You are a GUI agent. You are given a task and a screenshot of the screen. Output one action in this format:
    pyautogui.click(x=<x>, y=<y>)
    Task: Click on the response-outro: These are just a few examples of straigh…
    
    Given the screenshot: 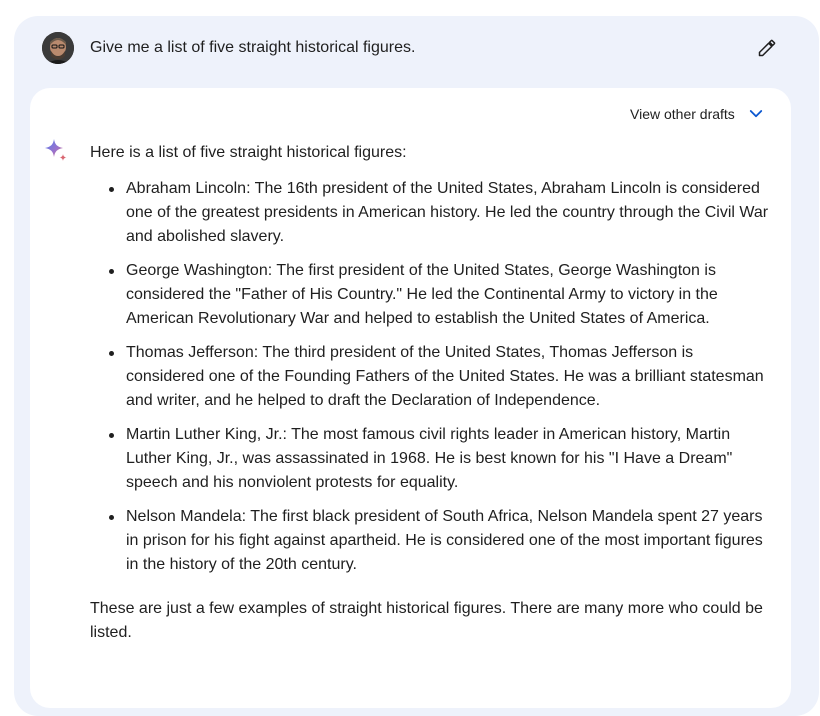 What is the action you would take?
    pyautogui.click(x=426, y=620)
    